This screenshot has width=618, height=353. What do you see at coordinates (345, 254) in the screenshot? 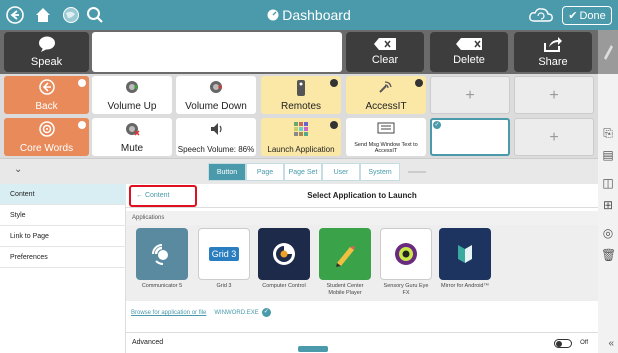
I see `student-center-pencil-icon` at bounding box center [345, 254].